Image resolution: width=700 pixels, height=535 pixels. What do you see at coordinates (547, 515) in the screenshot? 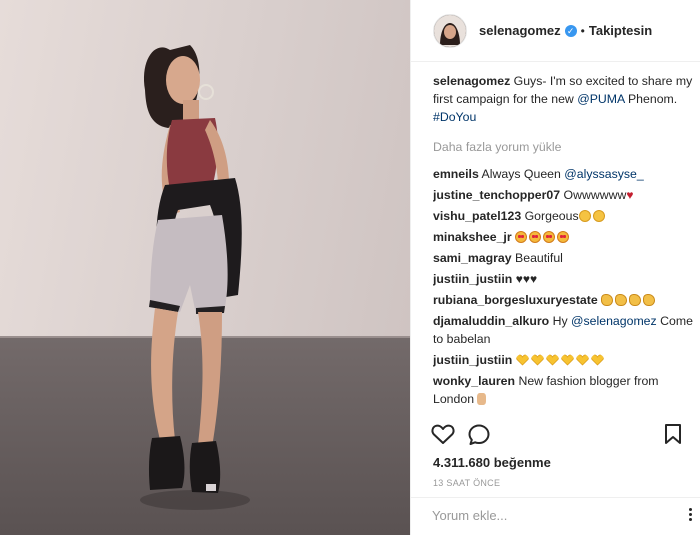
I see `add-comment-input` at bounding box center [547, 515].